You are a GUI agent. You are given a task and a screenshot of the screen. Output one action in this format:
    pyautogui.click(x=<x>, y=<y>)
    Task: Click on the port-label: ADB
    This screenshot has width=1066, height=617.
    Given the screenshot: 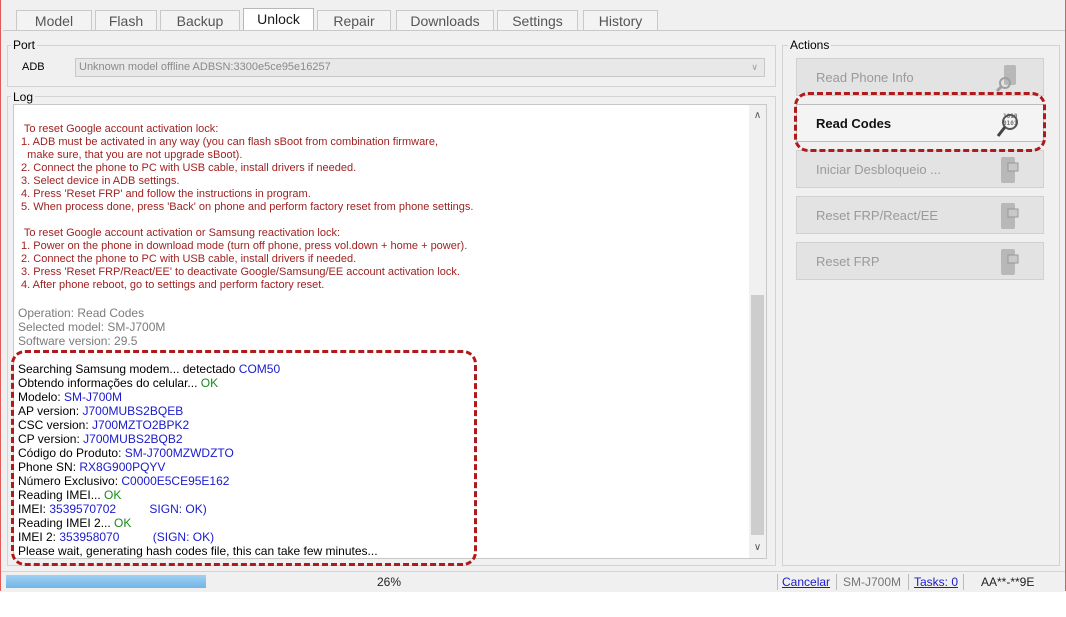 What is the action you would take?
    pyautogui.click(x=33, y=67)
    